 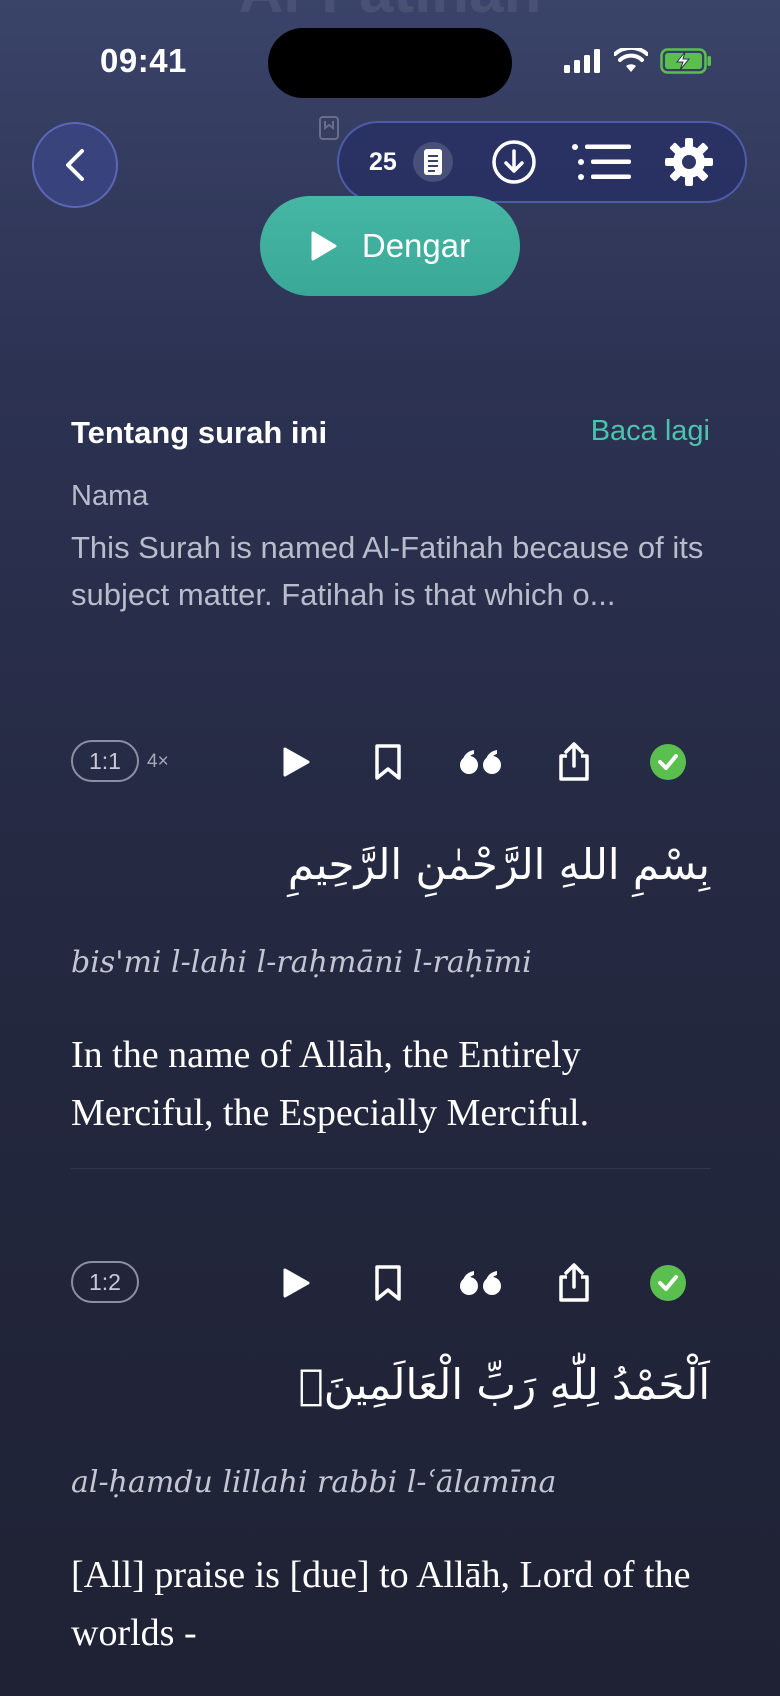 I want to click on verse-tag: 1:1, so click(x=105, y=761).